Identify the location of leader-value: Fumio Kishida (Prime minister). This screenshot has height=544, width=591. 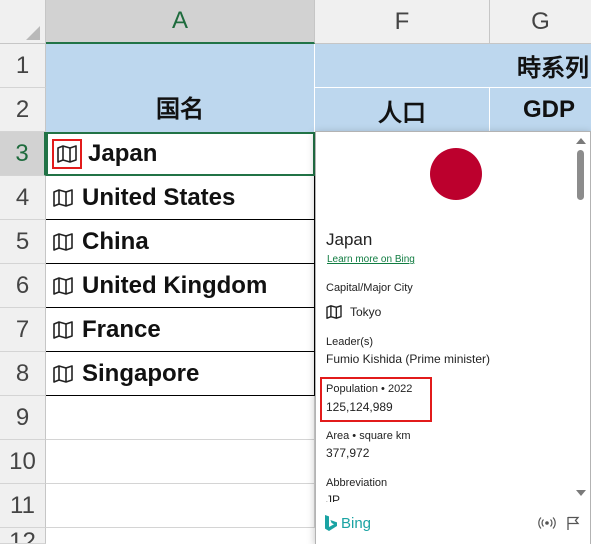
(408, 359).